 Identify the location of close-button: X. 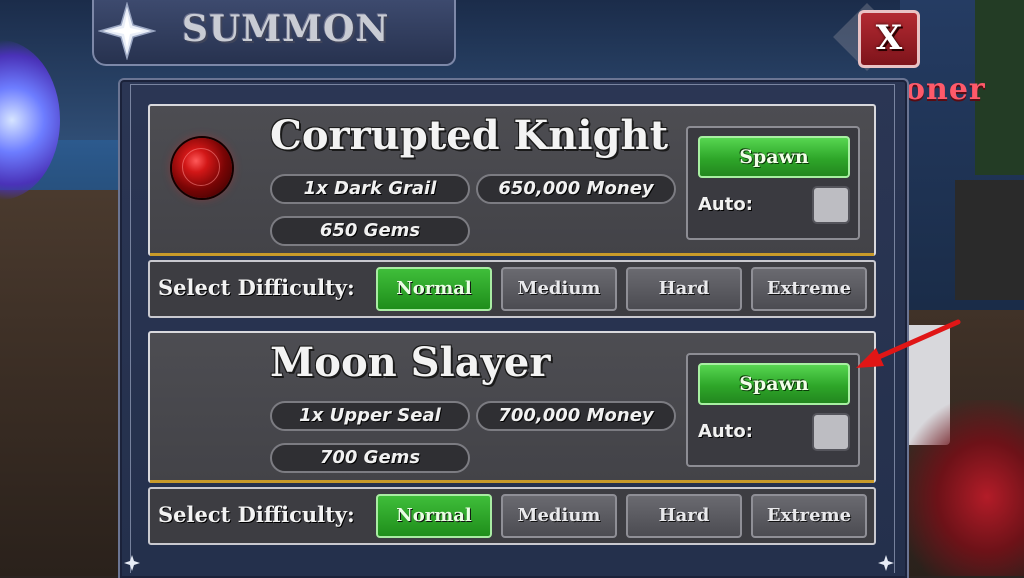
(889, 39).